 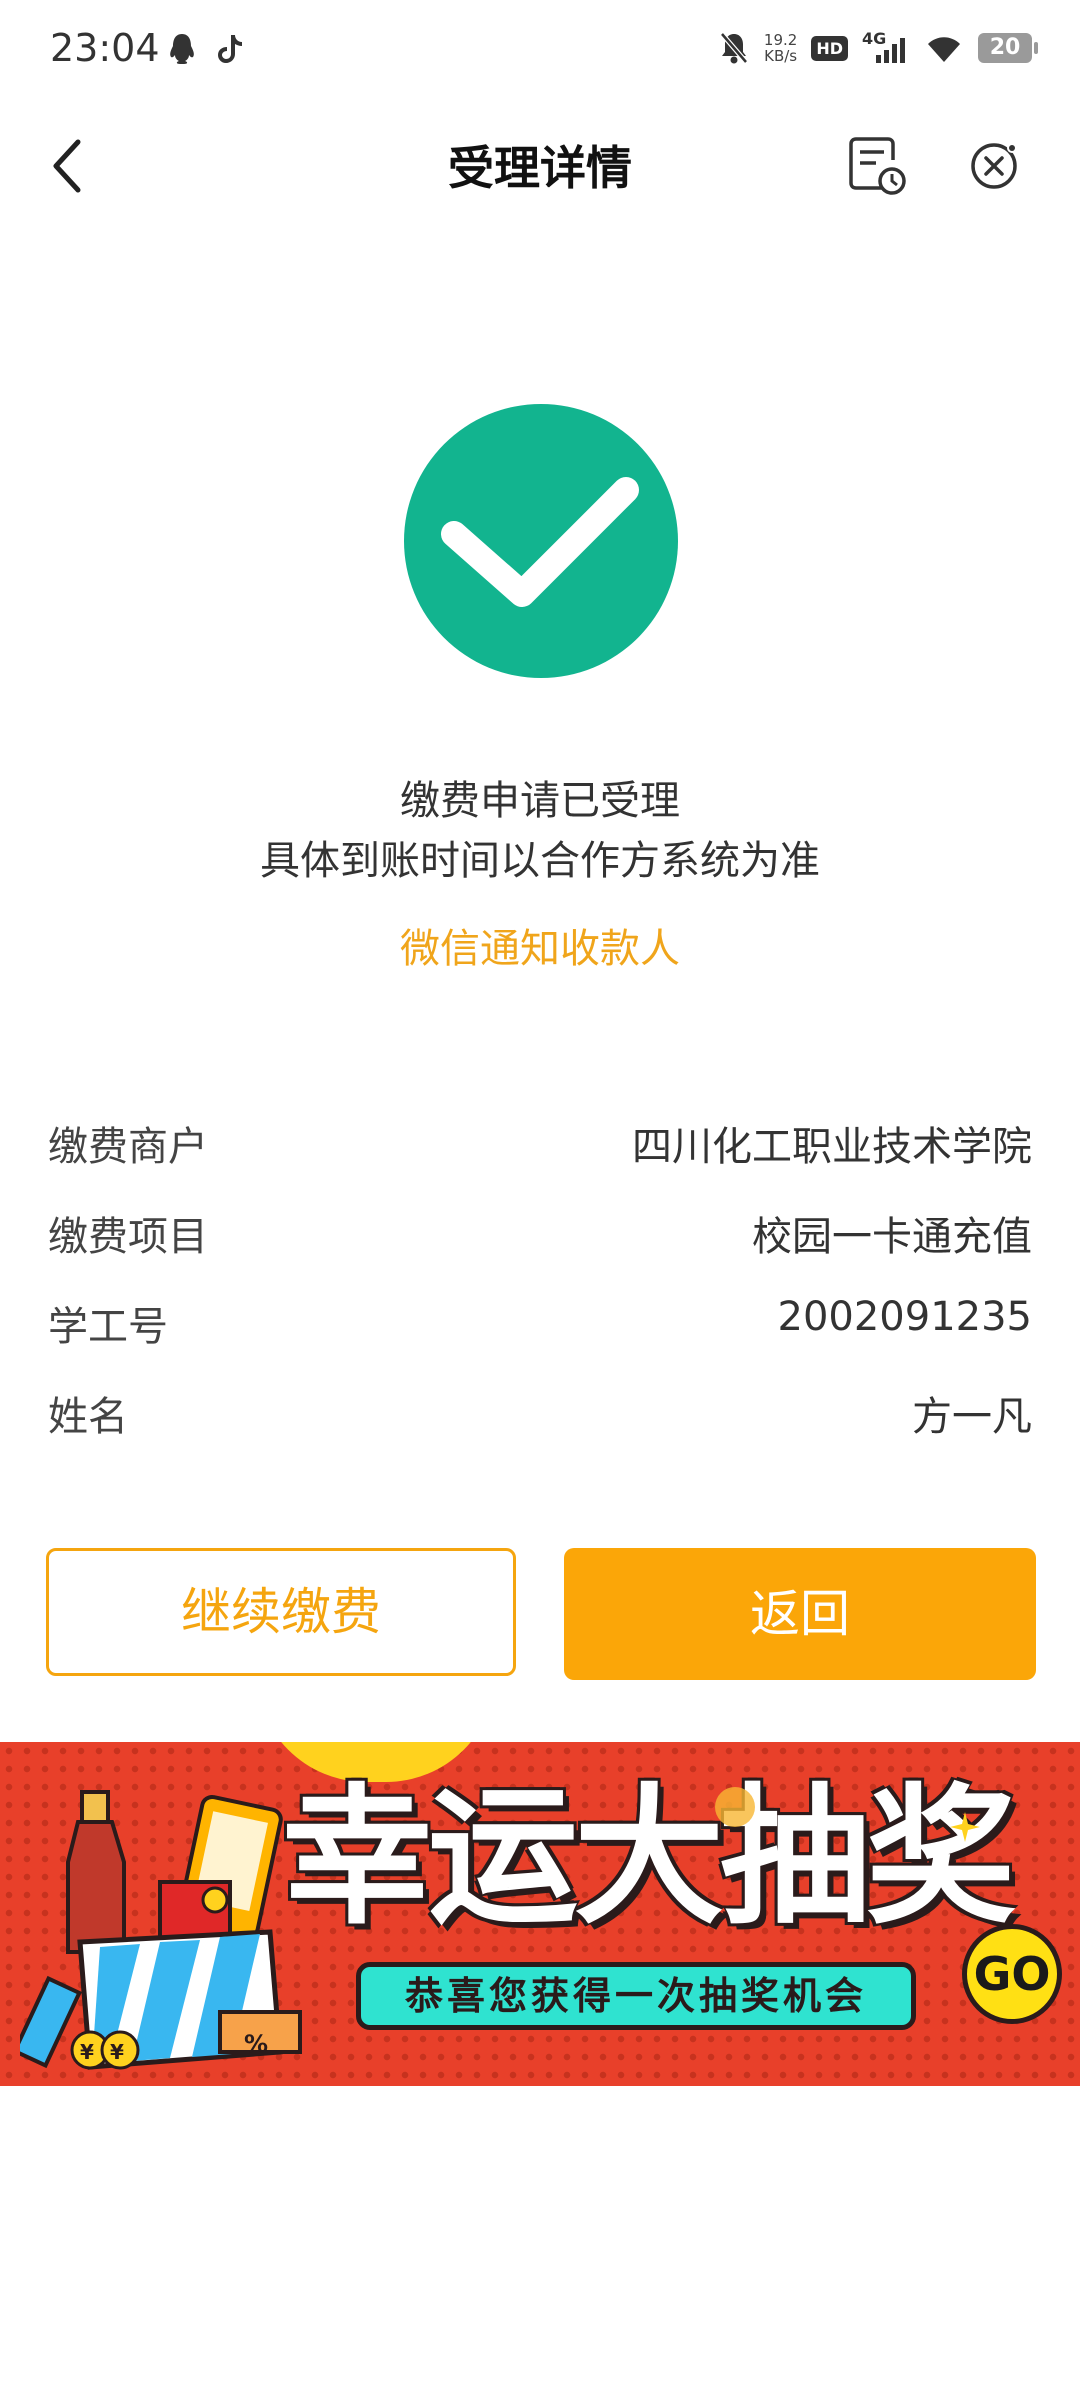 I want to click on nav-bar: 受理详情, so click(x=540, y=165).